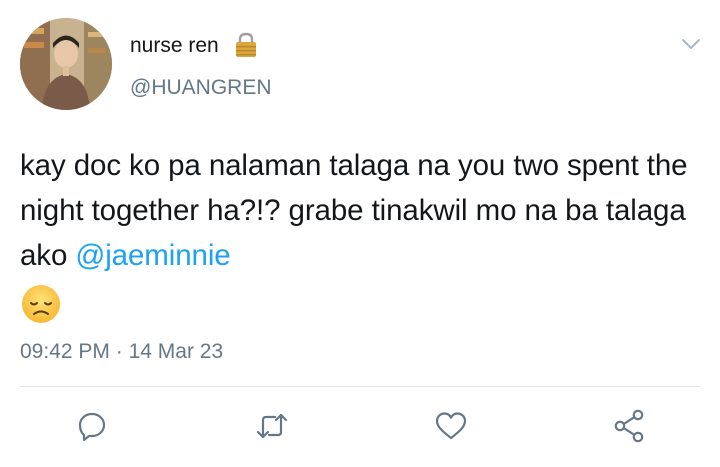  I want to click on like-button, so click(451, 426).